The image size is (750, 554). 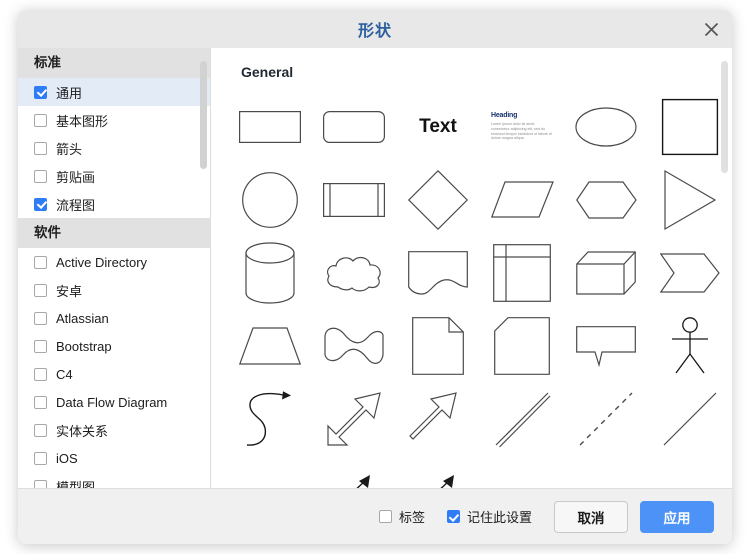 I want to click on shape-square, so click(x=690, y=126).